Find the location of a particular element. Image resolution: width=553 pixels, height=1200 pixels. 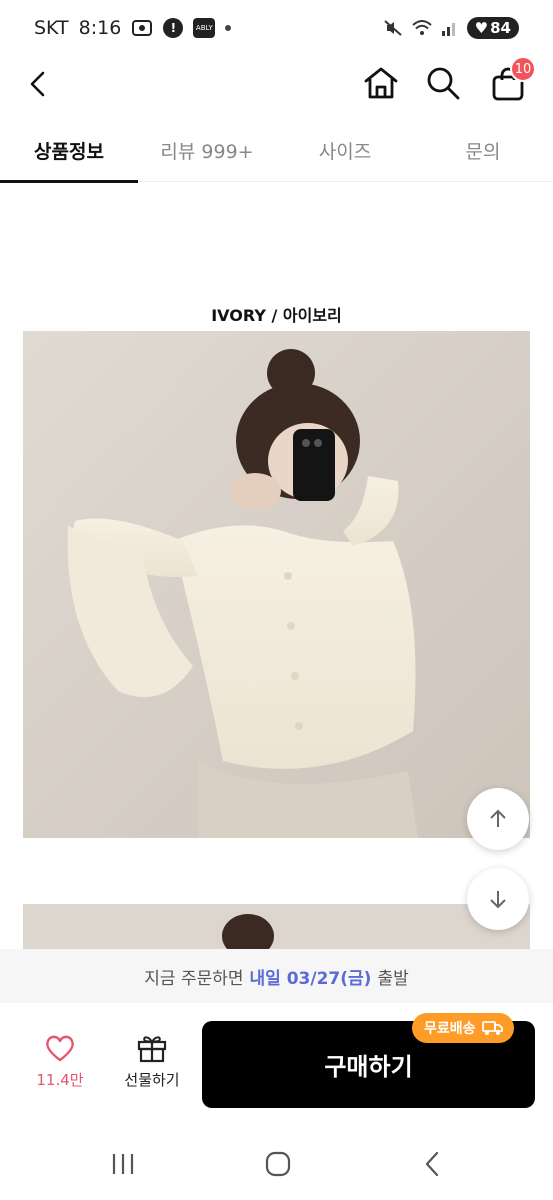

system-back-icon is located at coordinates (432, 1164).